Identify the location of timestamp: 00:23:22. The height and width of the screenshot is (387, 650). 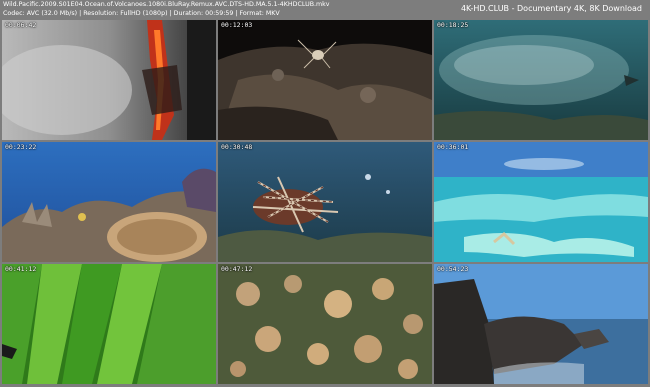
(21, 147).